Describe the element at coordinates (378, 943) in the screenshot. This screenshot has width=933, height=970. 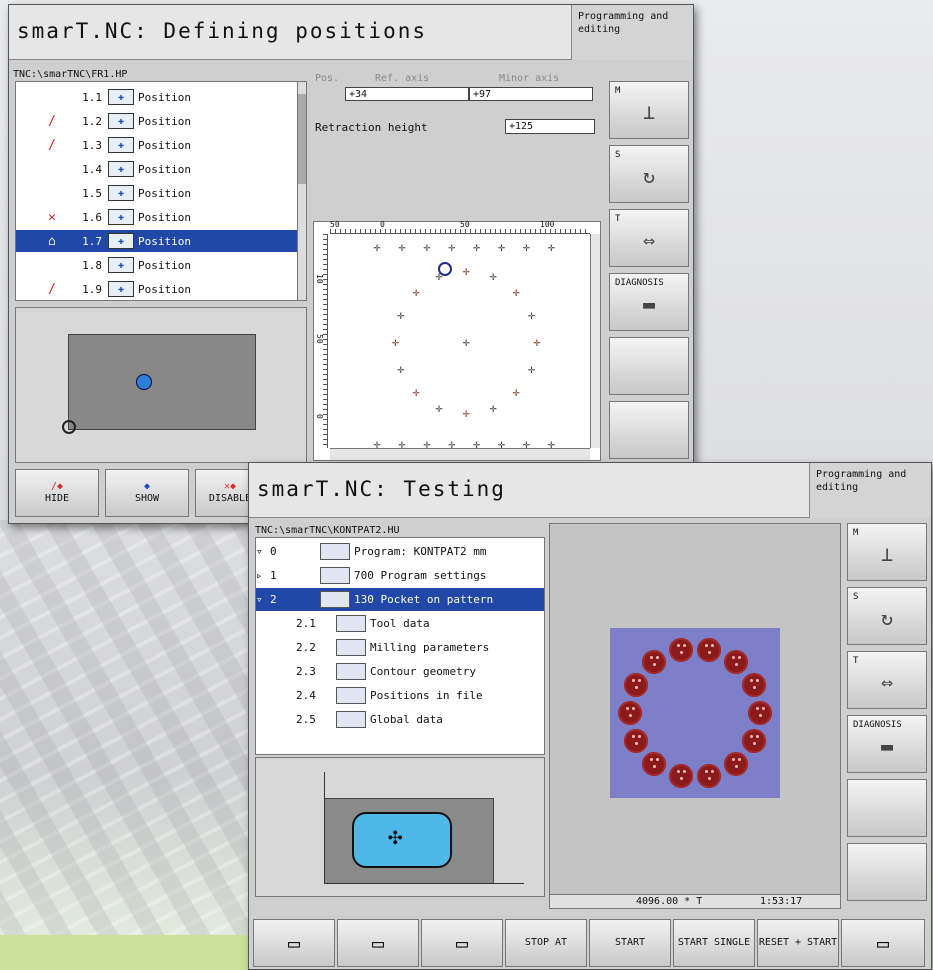
I see `softkey-graphic-1: ▭` at that location.